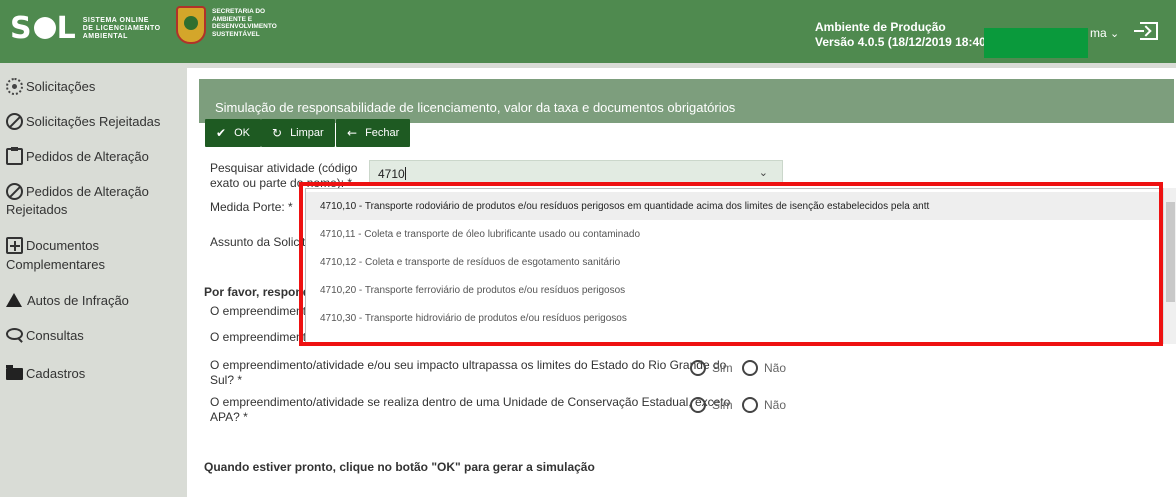 Image resolution: width=1176 pixels, height=497 pixels. What do you see at coordinates (77, 191) in the screenshot?
I see `sidebar-item-pedidos-rejeitados: Pedidos de Alteração` at bounding box center [77, 191].